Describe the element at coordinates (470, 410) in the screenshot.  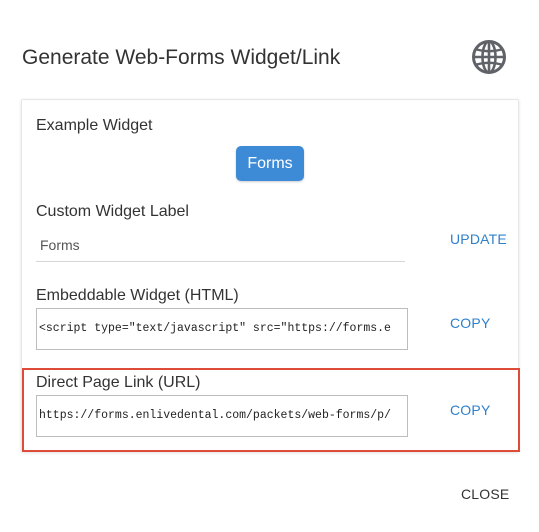
I see `copy-link-button: COPY` at that location.